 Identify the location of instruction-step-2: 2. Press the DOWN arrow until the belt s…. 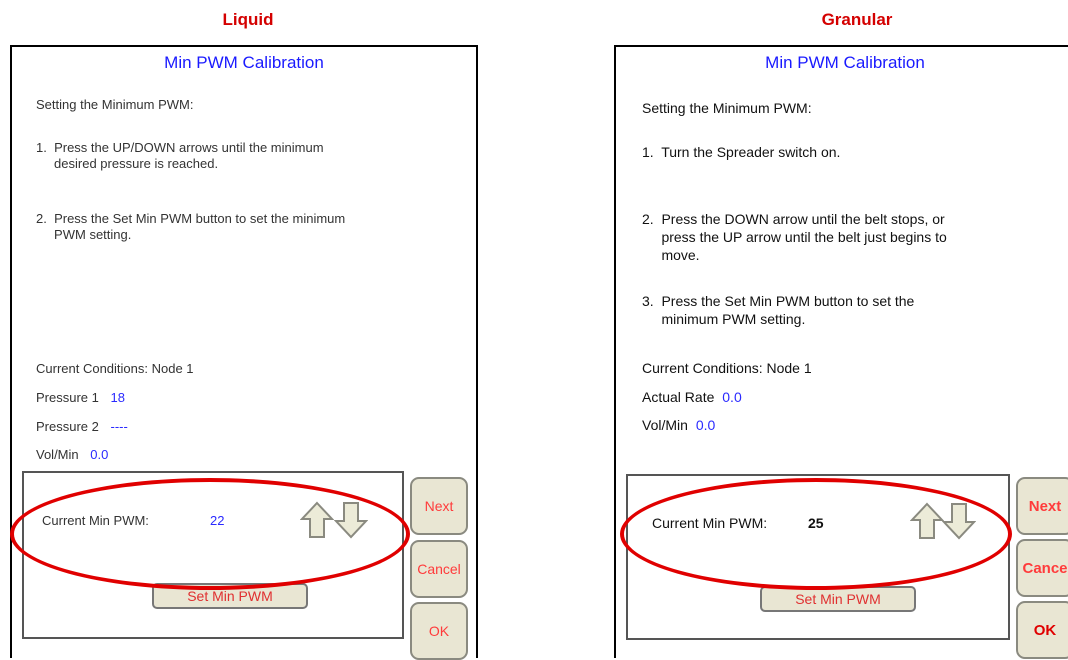
(794, 237).